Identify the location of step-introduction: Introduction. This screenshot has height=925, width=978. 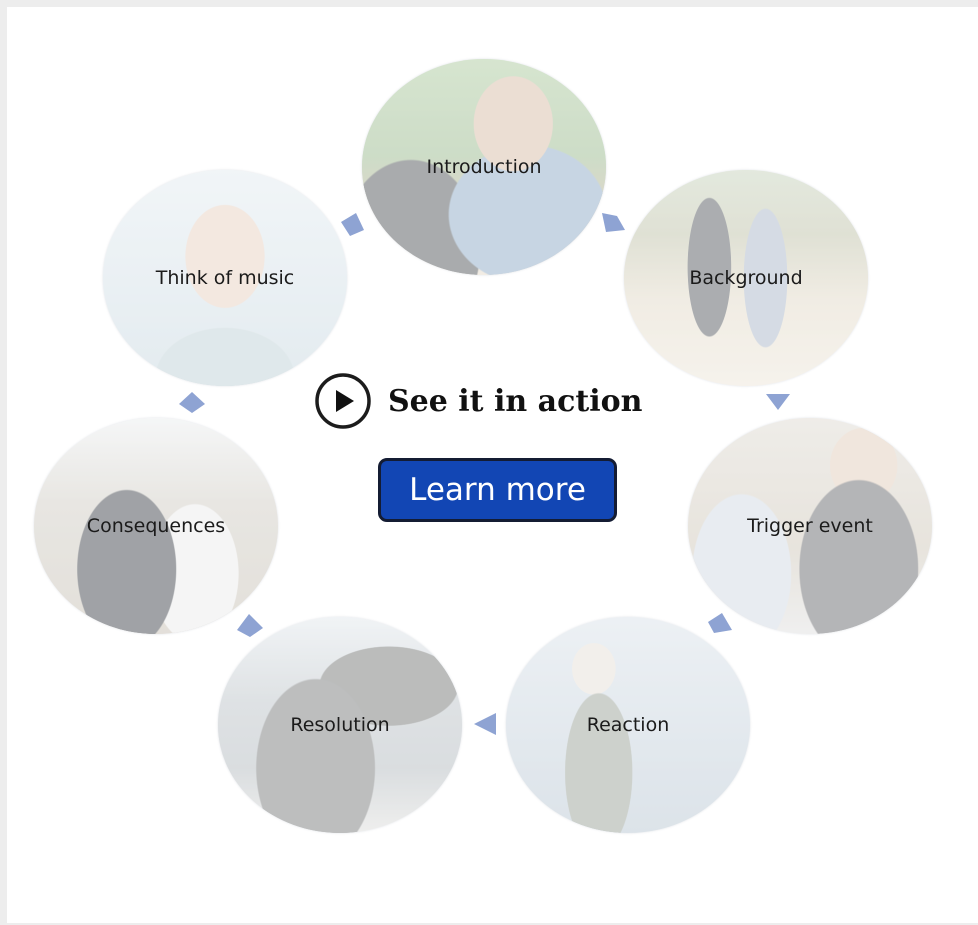
(484, 167).